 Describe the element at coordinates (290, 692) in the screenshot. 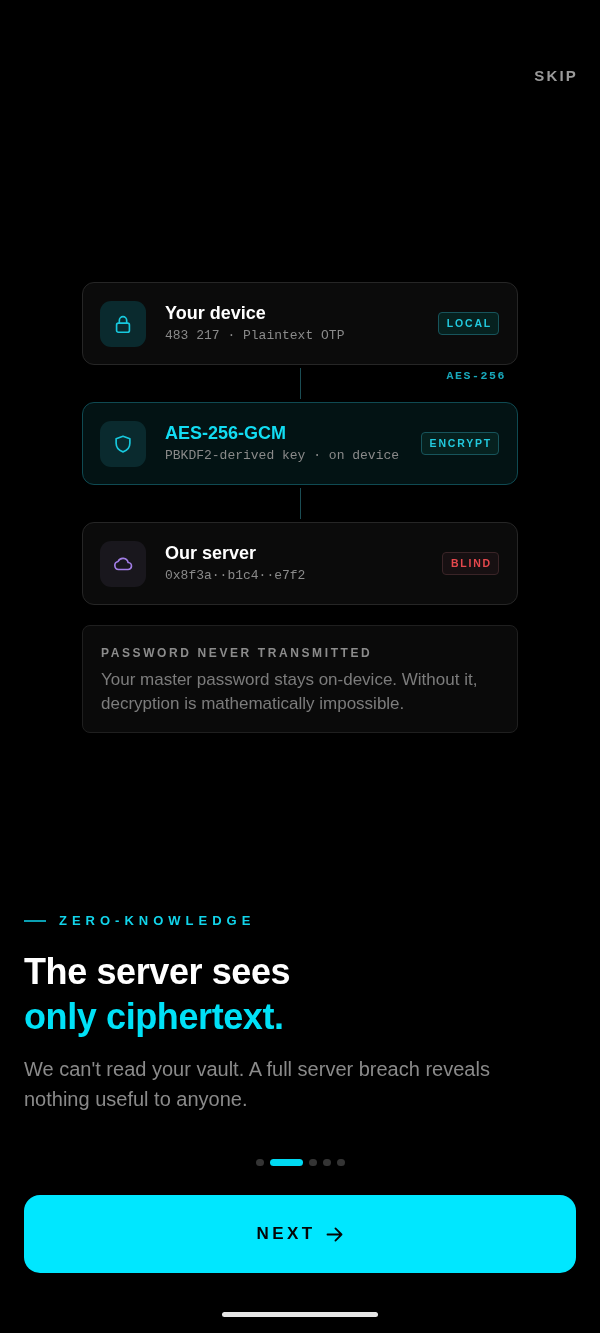

I see `info-text: Your master password stays on-device. Without it, decryption is mathematically impossible.` at that location.